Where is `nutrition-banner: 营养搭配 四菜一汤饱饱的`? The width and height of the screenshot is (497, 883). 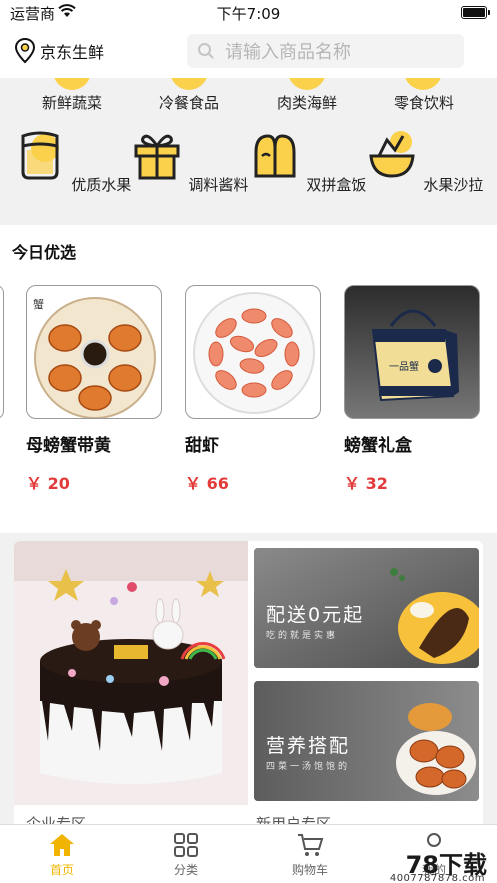
nutrition-banner: 营养搭配 四菜一汤饱饱的 is located at coordinates (366, 741).